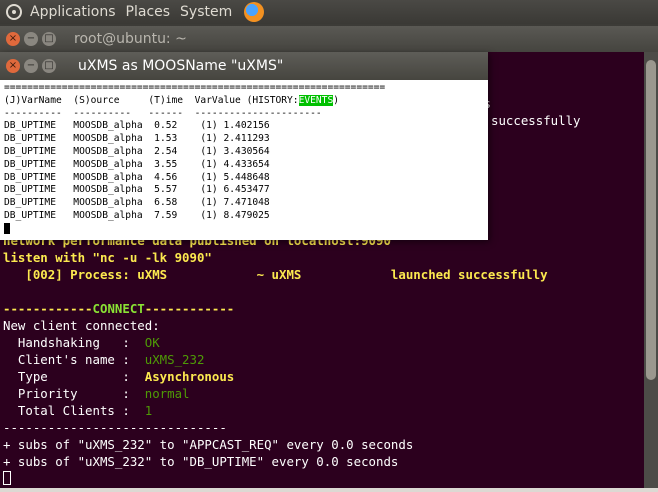  I want to click on back-window-titlebar: × − □ root@ubuntu: ~, so click(329, 39).